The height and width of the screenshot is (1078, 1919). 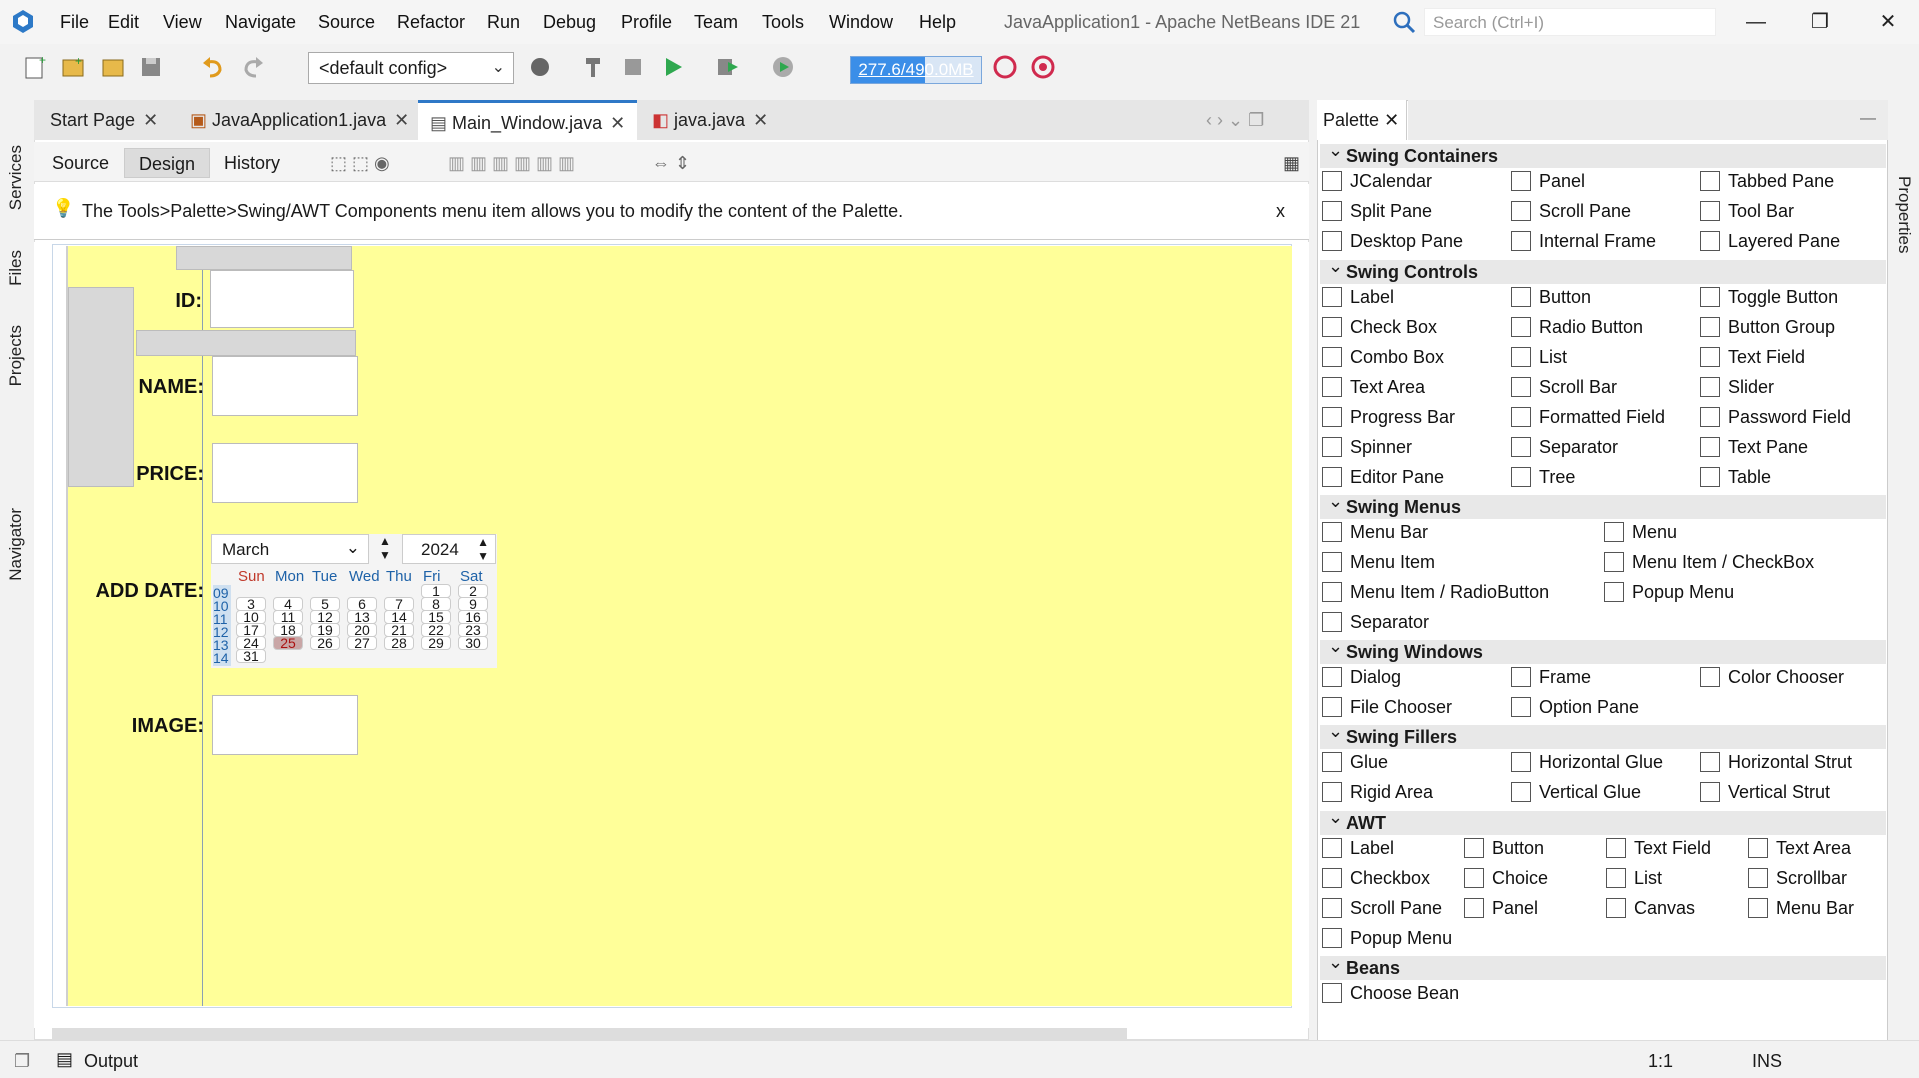 I want to click on category-swing-controls: Swing Controls, so click(x=1603, y=270).